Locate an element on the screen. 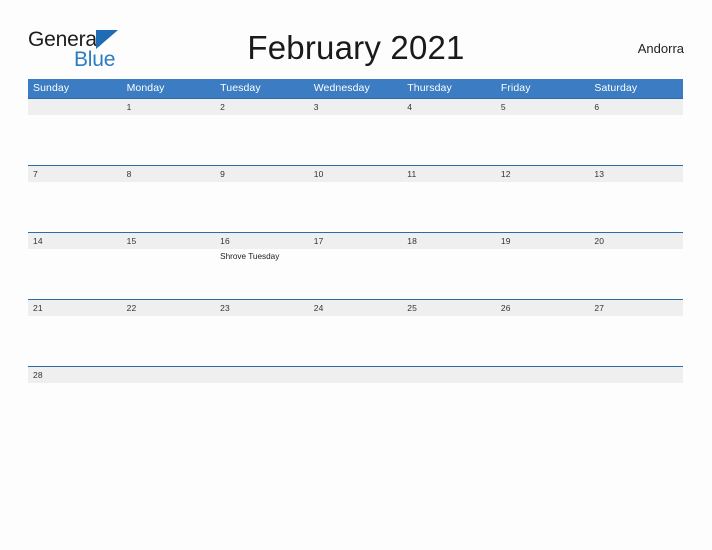 The image size is (712, 550). day-number: 9 is located at coordinates (262, 174).